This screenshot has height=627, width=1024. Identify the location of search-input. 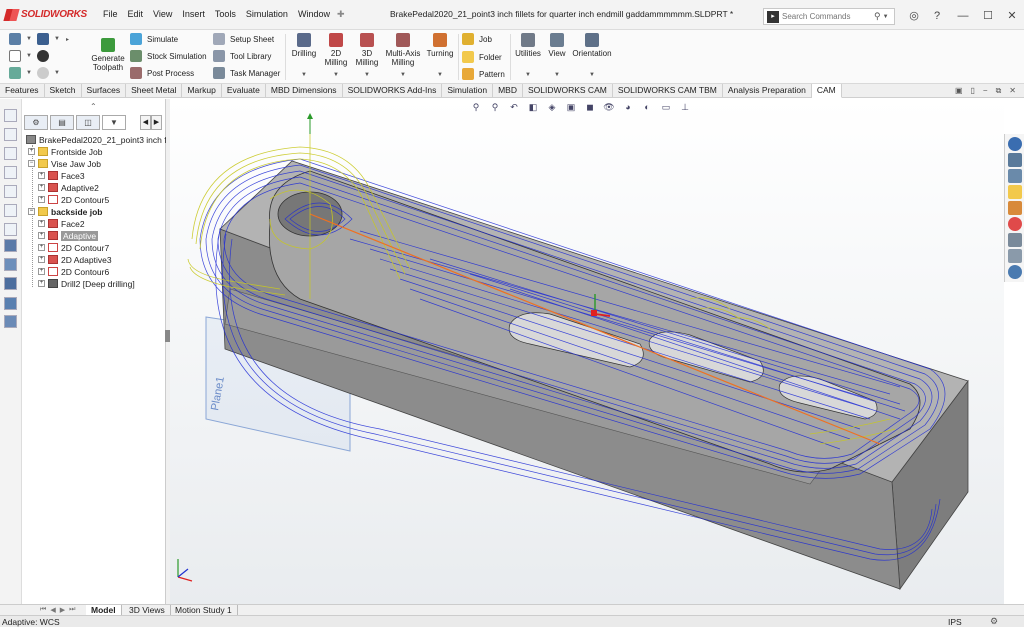
(828, 16).